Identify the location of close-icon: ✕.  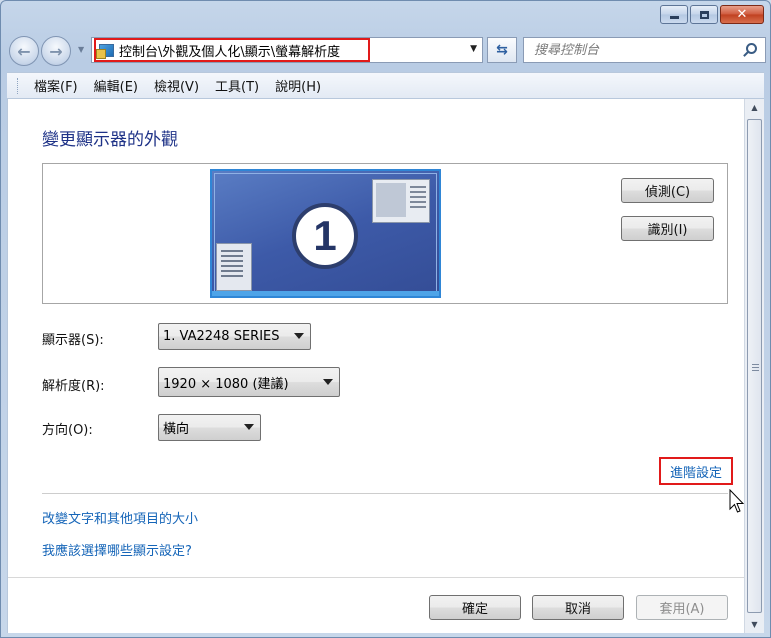
(742, 14).